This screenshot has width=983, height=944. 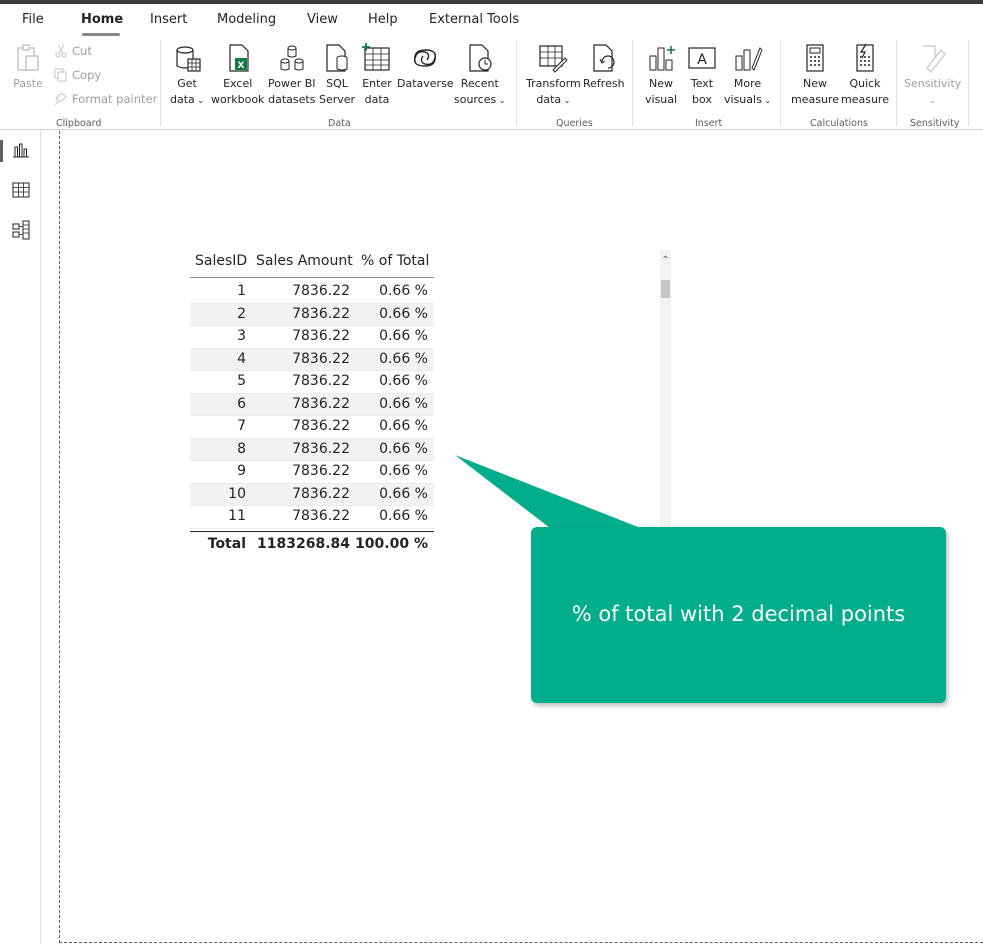 I want to click on table-row: 6 7836.22 0.66 %, so click(x=312, y=404).